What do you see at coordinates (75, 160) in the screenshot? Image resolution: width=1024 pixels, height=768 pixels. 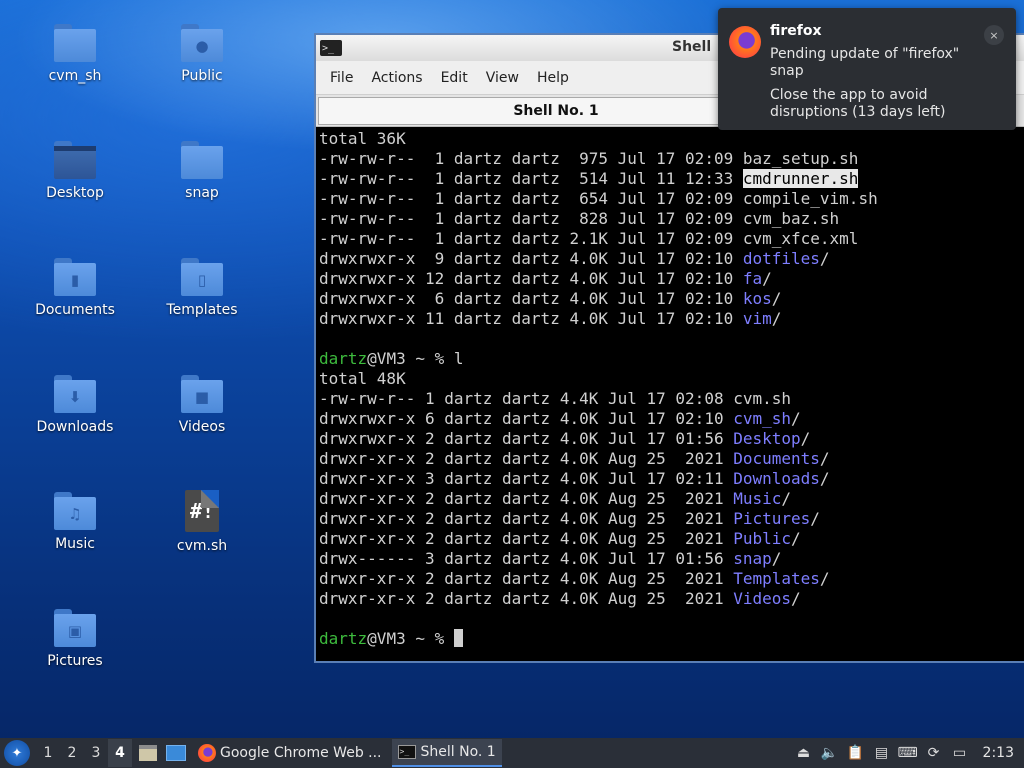 I see `folder-desktop-icon` at bounding box center [75, 160].